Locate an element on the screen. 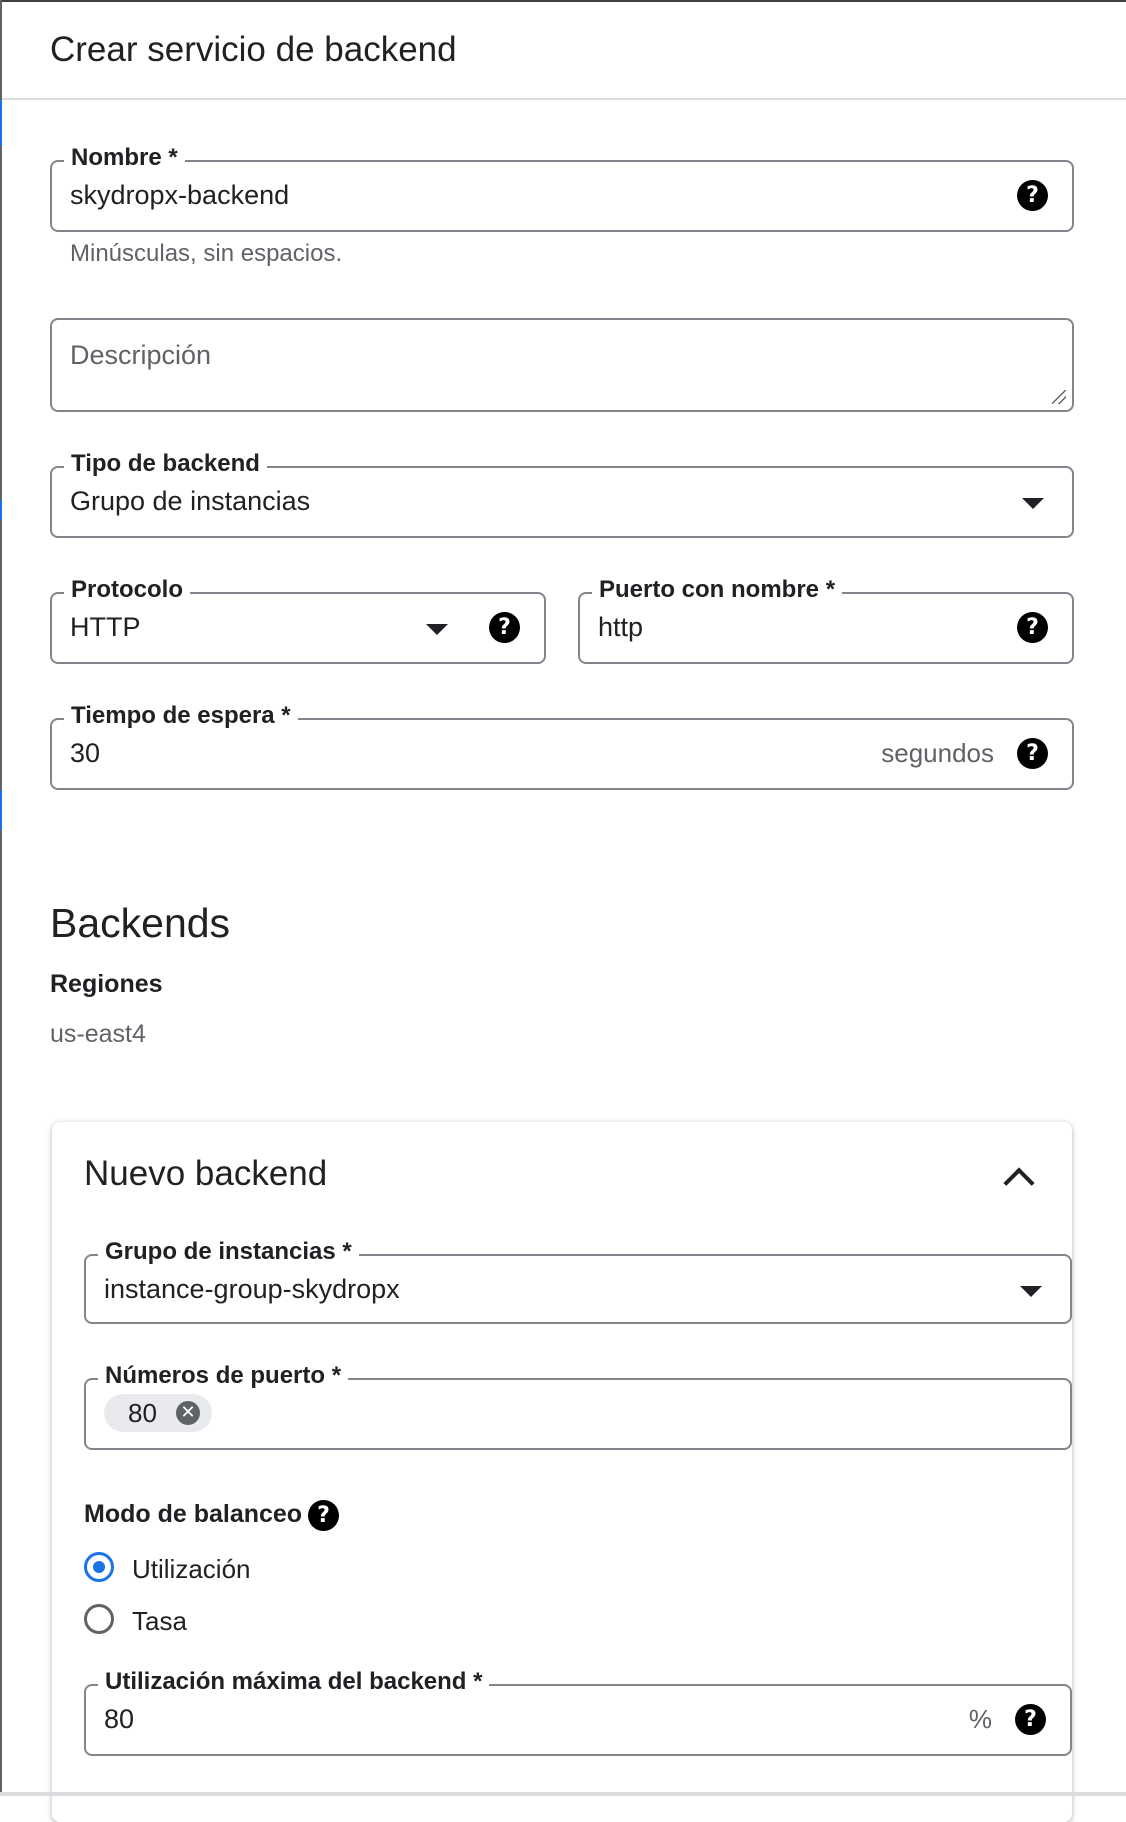 The height and width of the screenshot is (1822, 1126). chevron-up-icon is located at coordinates (1019, 1183).